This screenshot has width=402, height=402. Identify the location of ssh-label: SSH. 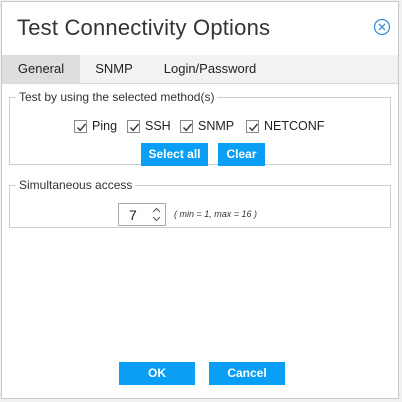
(158, 126).